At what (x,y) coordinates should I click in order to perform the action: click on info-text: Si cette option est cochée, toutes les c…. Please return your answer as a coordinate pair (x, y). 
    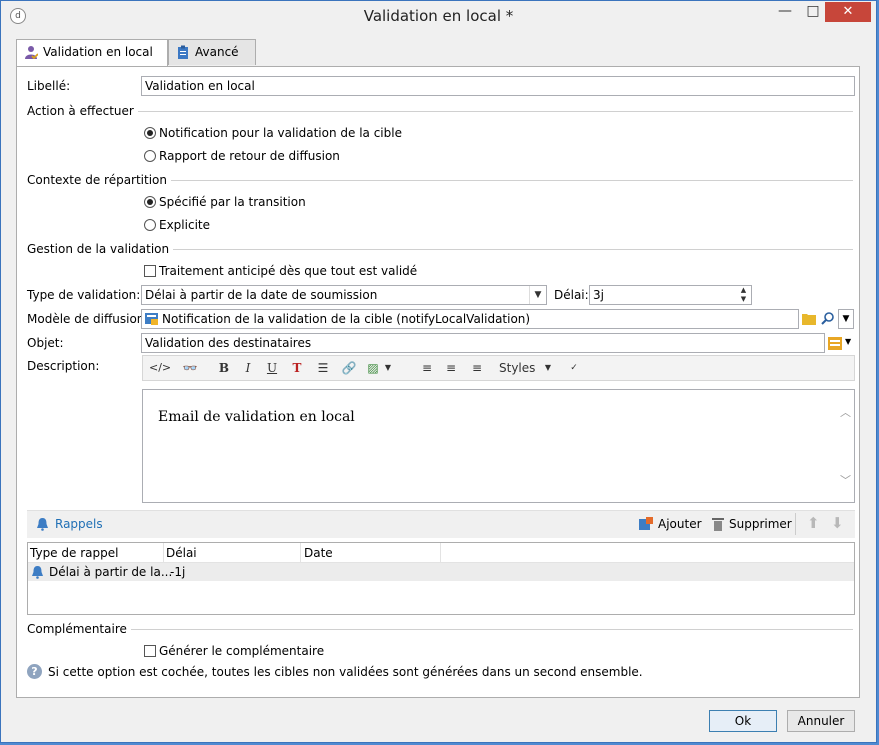
    Looking at the image, I should click on (345, 672).